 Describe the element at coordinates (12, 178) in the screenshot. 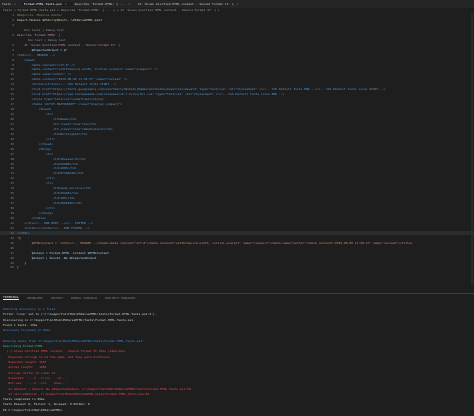

I see `line-number: 32` at that location.